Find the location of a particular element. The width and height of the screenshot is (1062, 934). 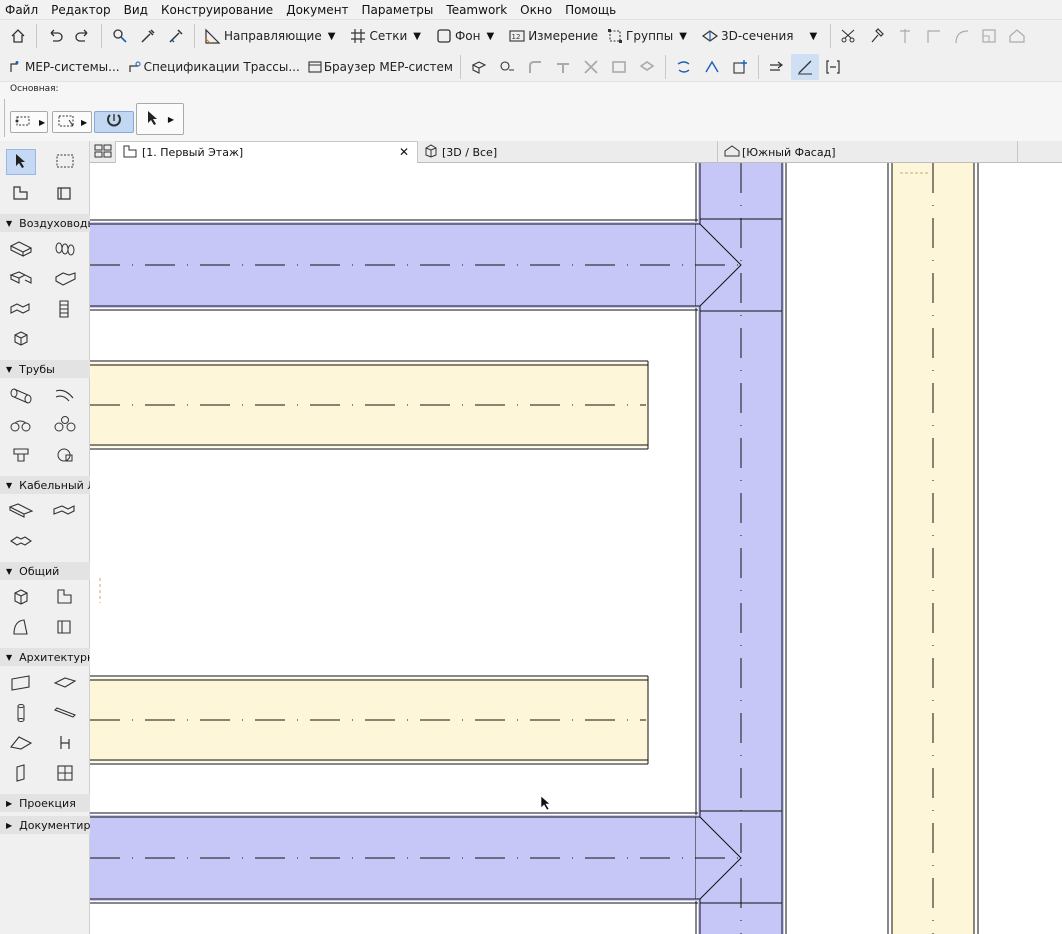

mep-tool-4-button is located at coordinates (563, 67).